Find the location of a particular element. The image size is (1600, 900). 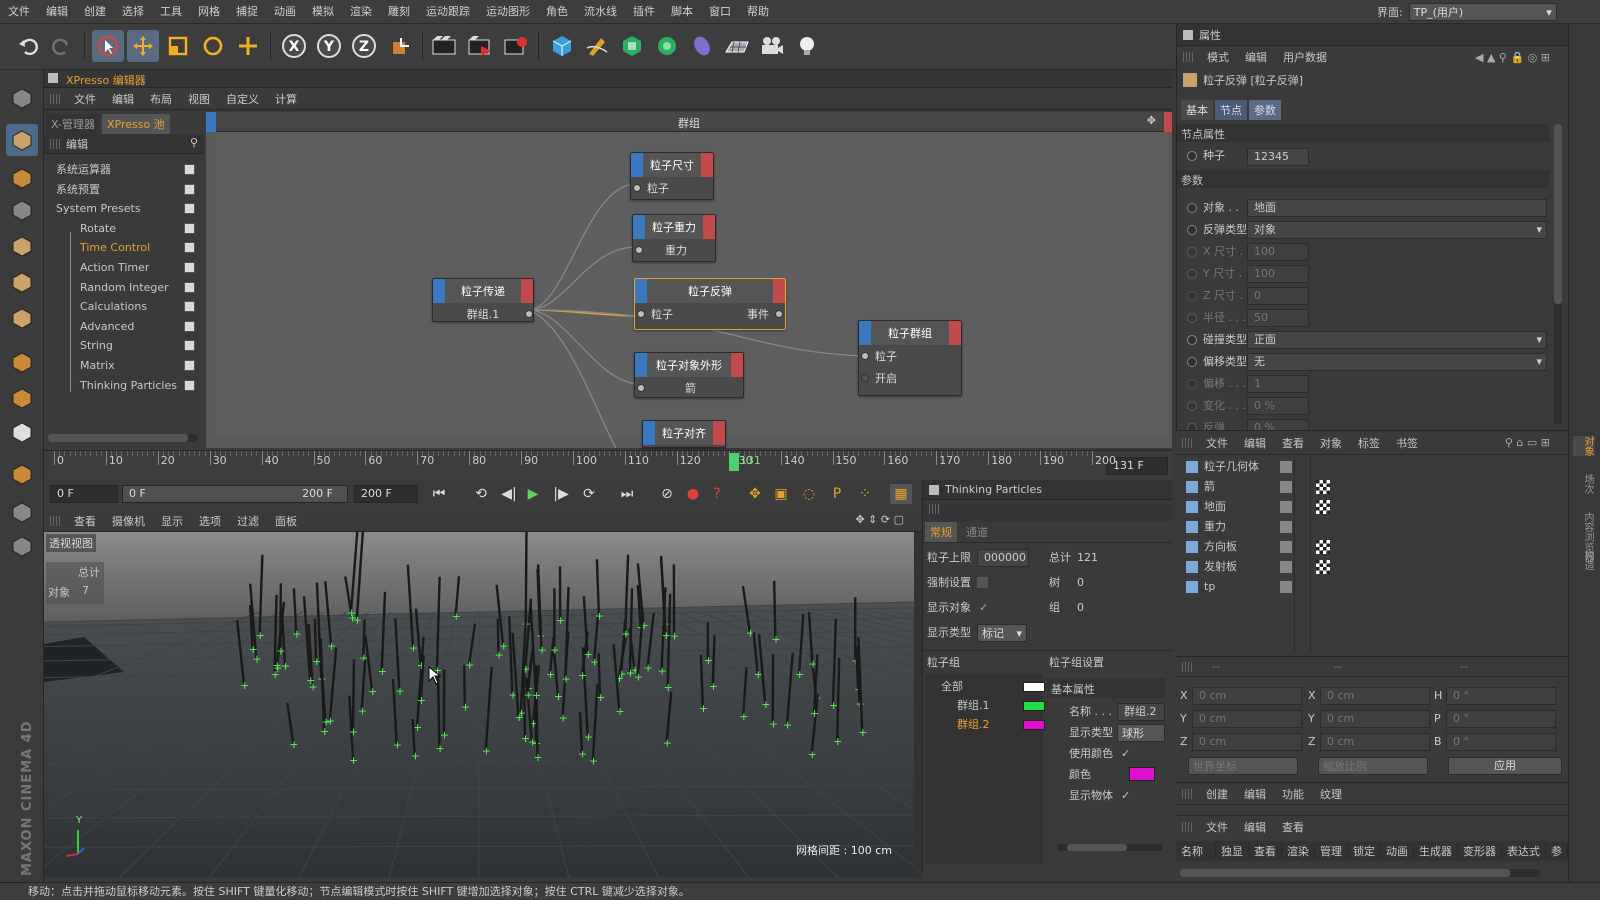

render-view-icon is located at coordinates (444, 46).